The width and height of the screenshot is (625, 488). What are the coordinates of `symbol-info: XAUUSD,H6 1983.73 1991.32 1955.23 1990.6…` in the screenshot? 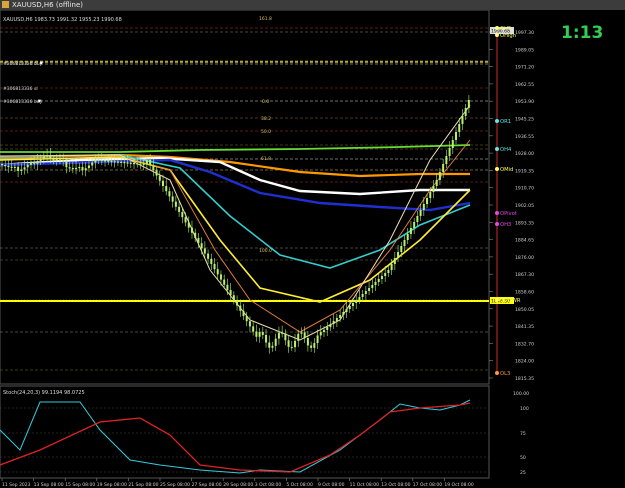 It's located at (62, 20).